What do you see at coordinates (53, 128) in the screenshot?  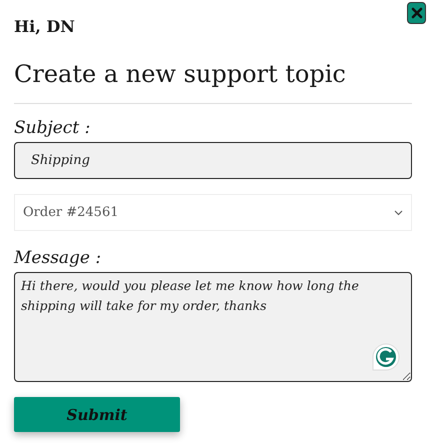 I see `subject-label: Subject :` at bounding box center [53, 128].